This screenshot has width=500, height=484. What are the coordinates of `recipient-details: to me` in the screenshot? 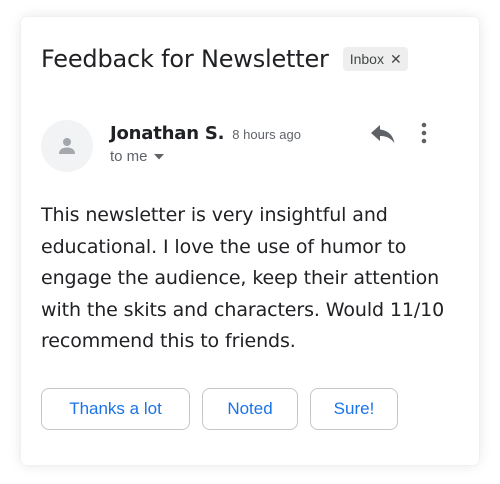 It's located at (205, 156).